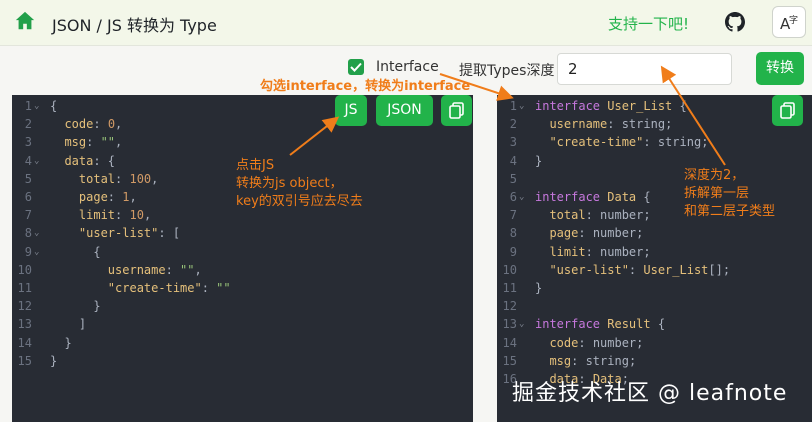 Image resolution: width=812 pixels, height=422 pixels. I want to click on watermark: 掘金技术社区 @ leafnote, so click(650, 393).